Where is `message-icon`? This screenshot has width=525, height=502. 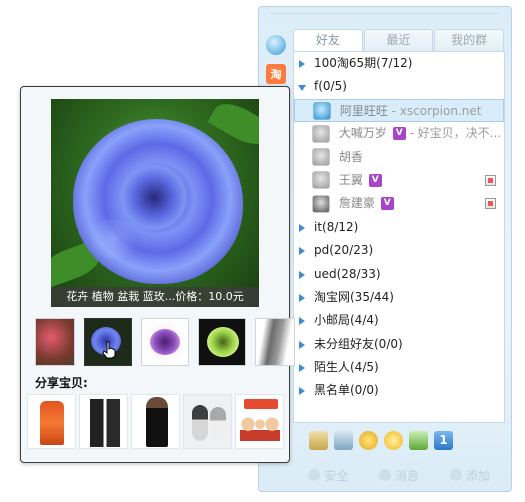 message-icon is located at coordinates (384, 475).